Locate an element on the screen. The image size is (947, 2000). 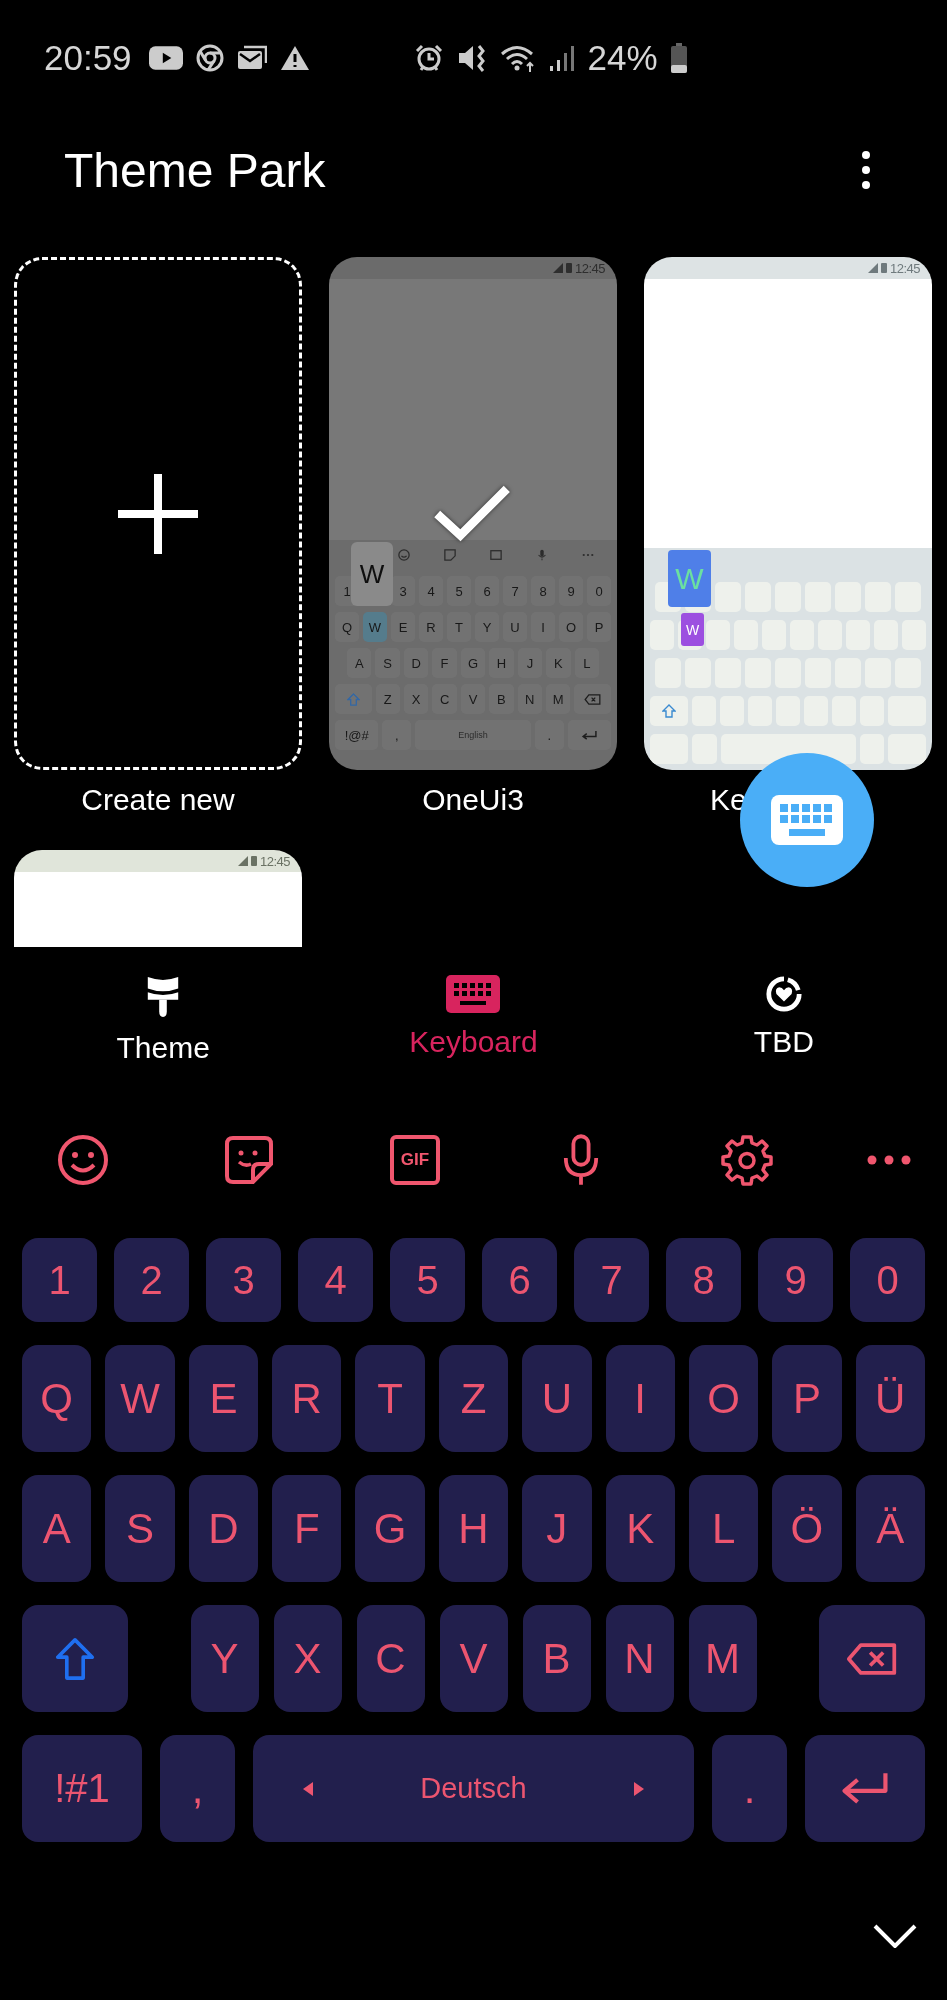
mini-key: J is located at coordinates (530, 663).